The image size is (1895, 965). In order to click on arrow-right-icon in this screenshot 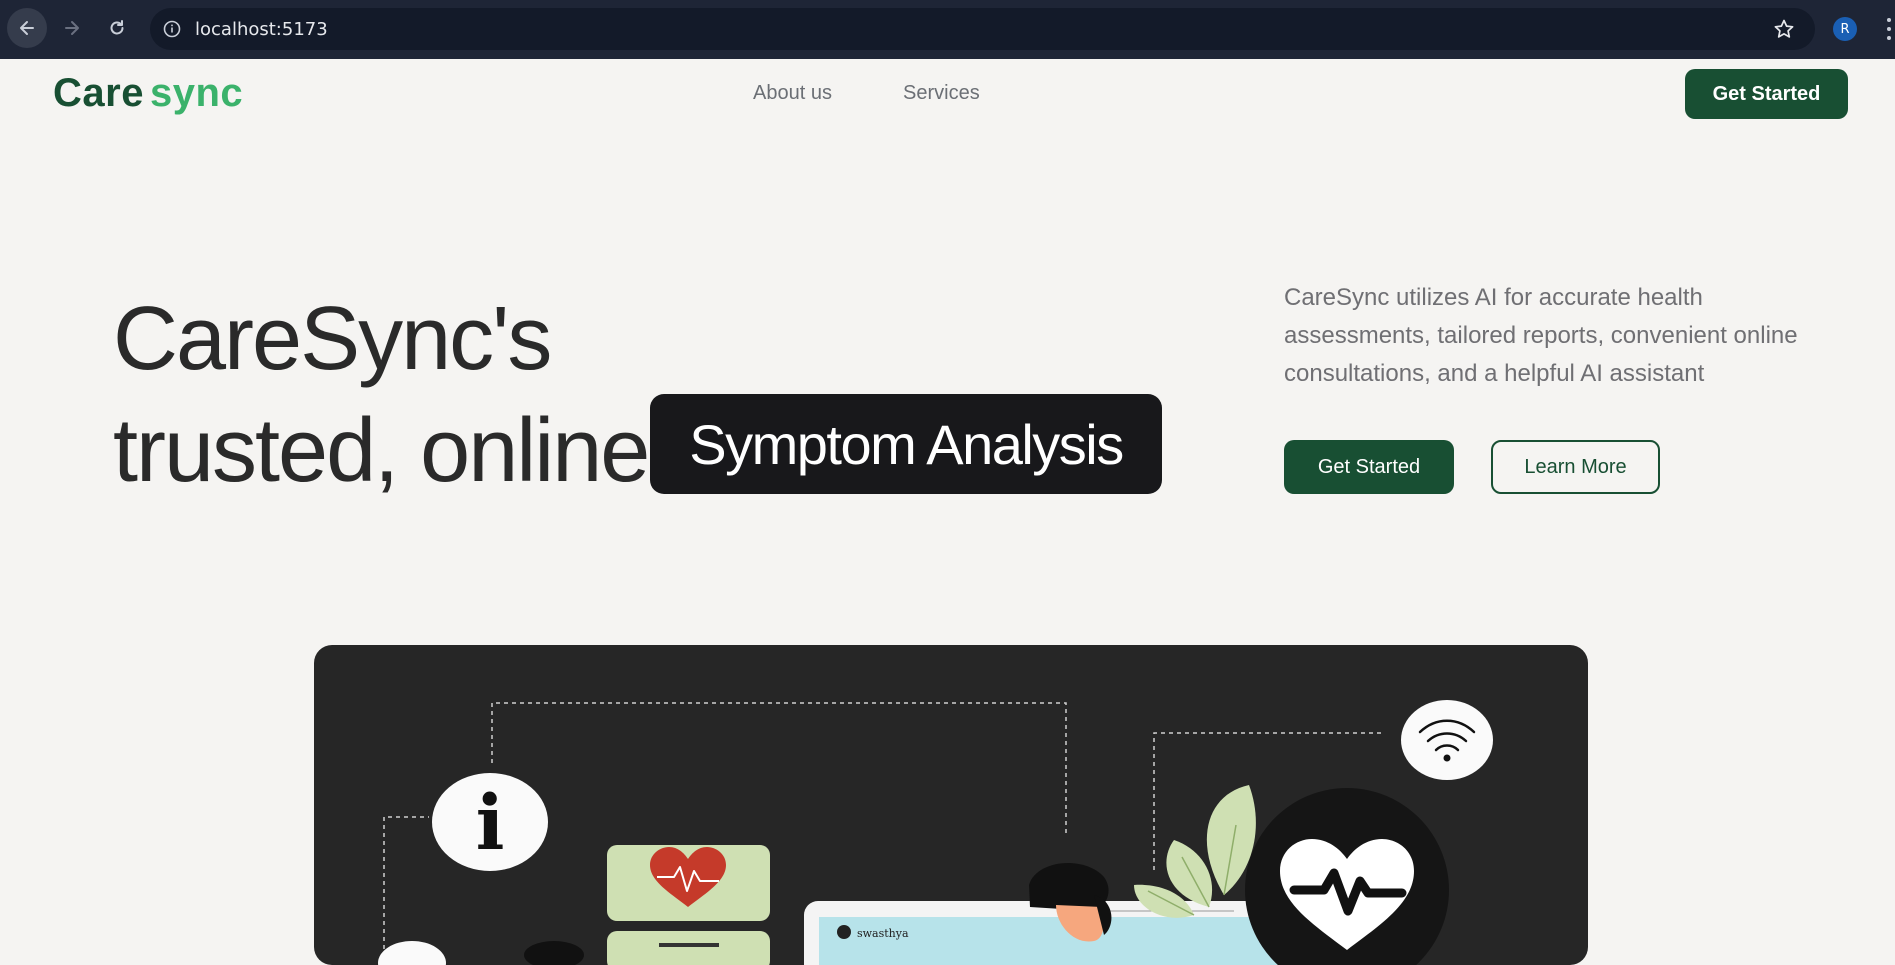, I will do `click(72, 28)`.